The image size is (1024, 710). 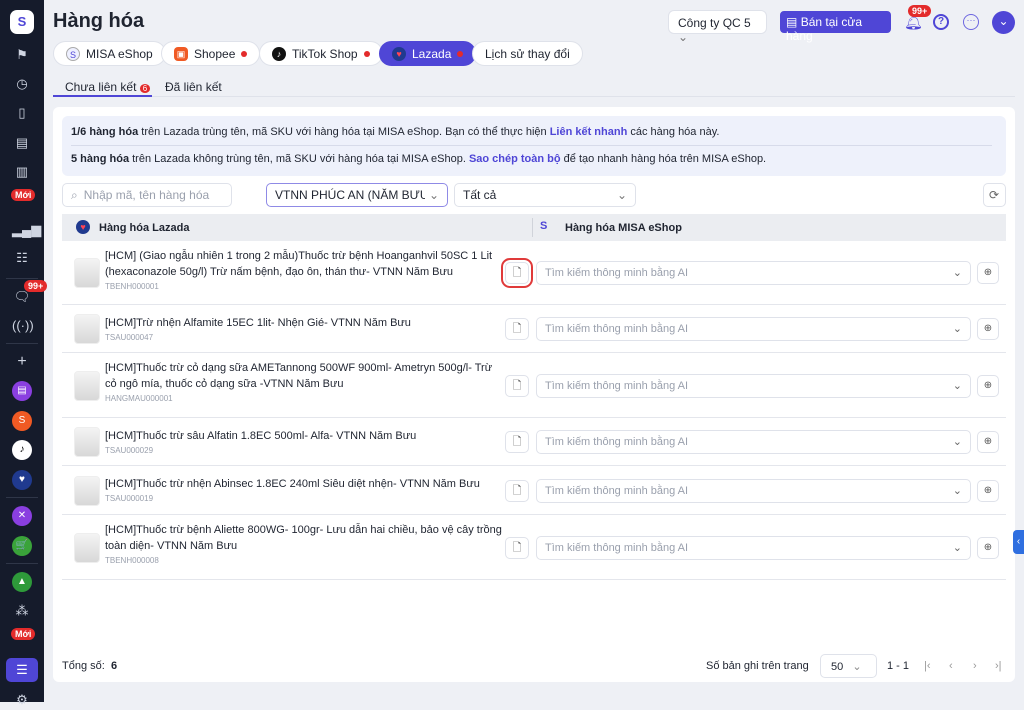 What do you see at coordinates (211, 53) in the screenshot?
I see `channel-tab-shopee: ▣ Shopee` at bounding box center [211, 53].